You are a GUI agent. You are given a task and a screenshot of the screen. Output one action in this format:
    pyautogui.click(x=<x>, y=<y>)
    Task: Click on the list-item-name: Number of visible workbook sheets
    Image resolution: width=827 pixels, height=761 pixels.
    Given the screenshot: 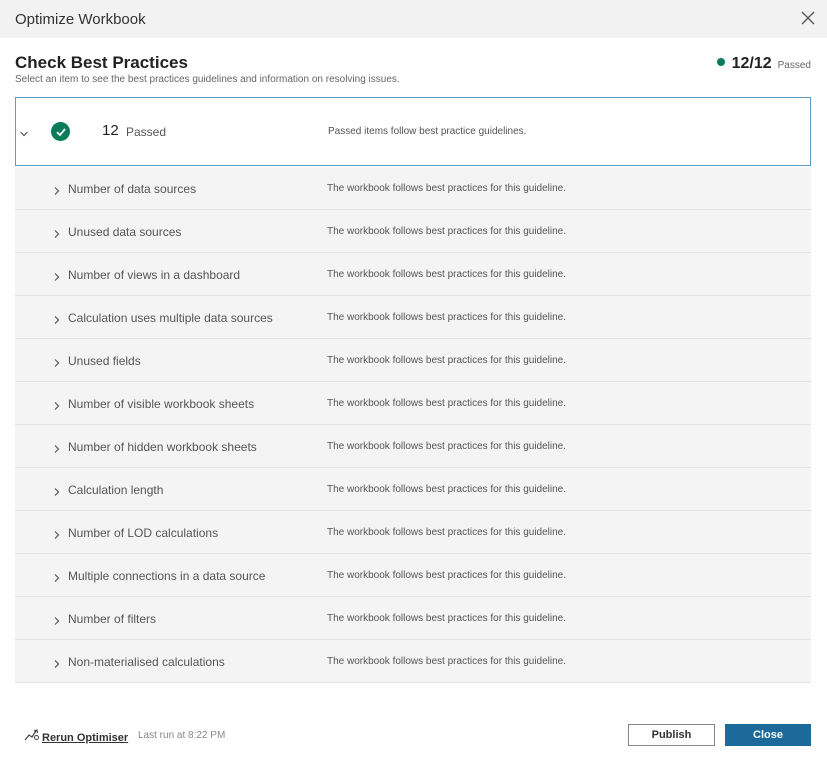 What is the action you would take?
    pyautogui.click(x=161, y=404)
    